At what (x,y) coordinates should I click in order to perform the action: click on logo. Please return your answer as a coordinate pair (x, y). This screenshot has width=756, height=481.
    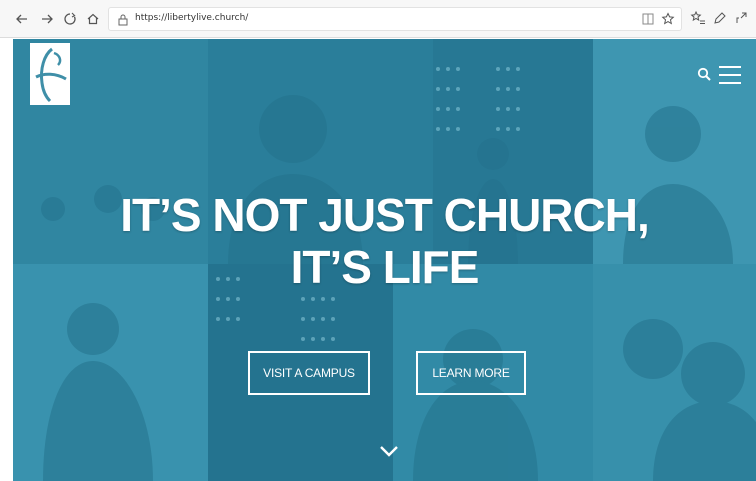
    Looking at the image, I should click on (50, 74).